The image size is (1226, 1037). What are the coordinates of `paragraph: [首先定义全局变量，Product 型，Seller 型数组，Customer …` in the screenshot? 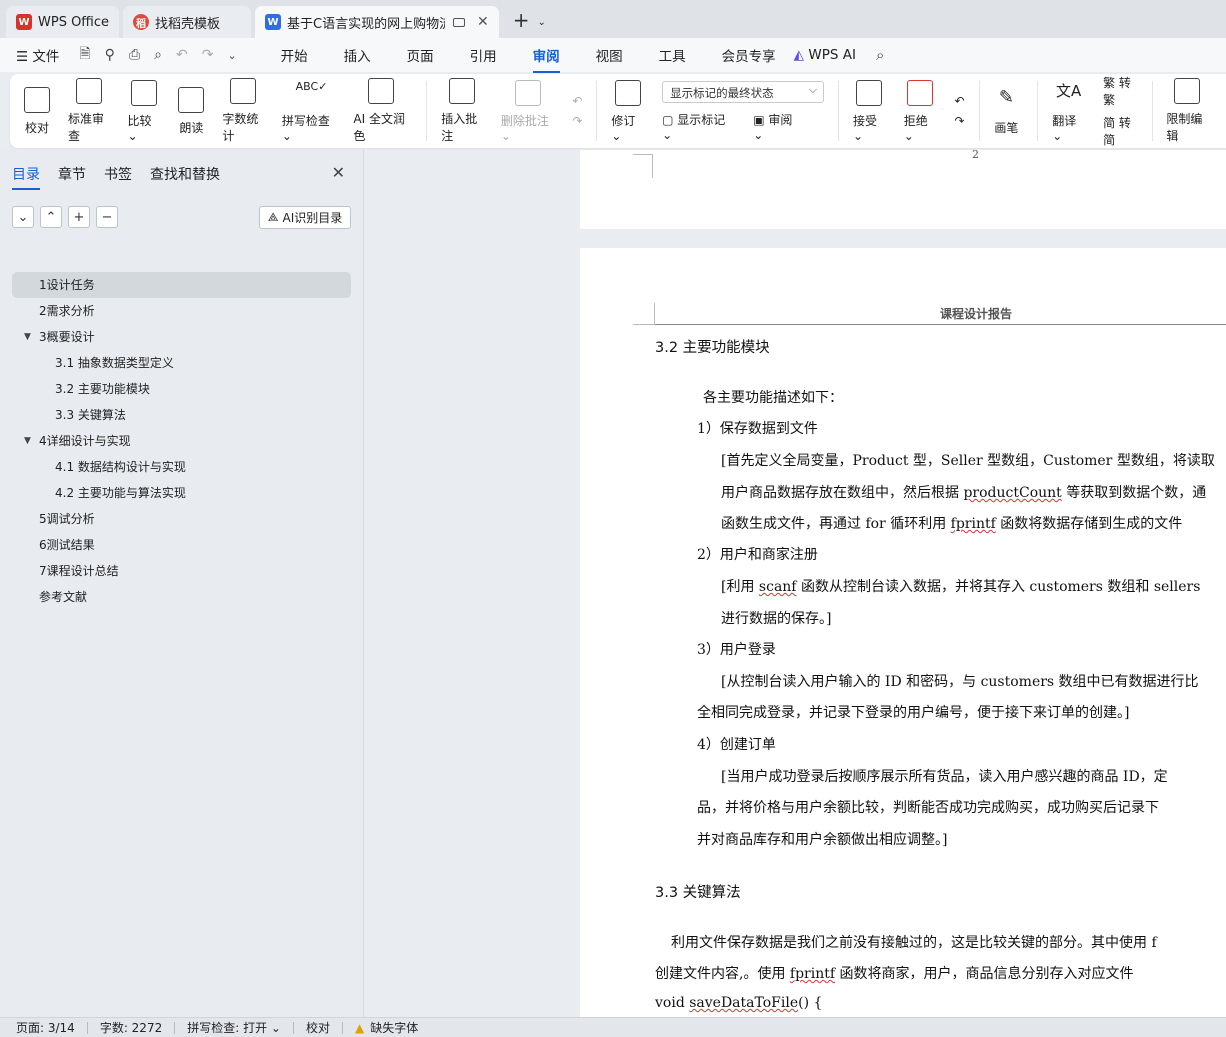 It's located at (968, 460).